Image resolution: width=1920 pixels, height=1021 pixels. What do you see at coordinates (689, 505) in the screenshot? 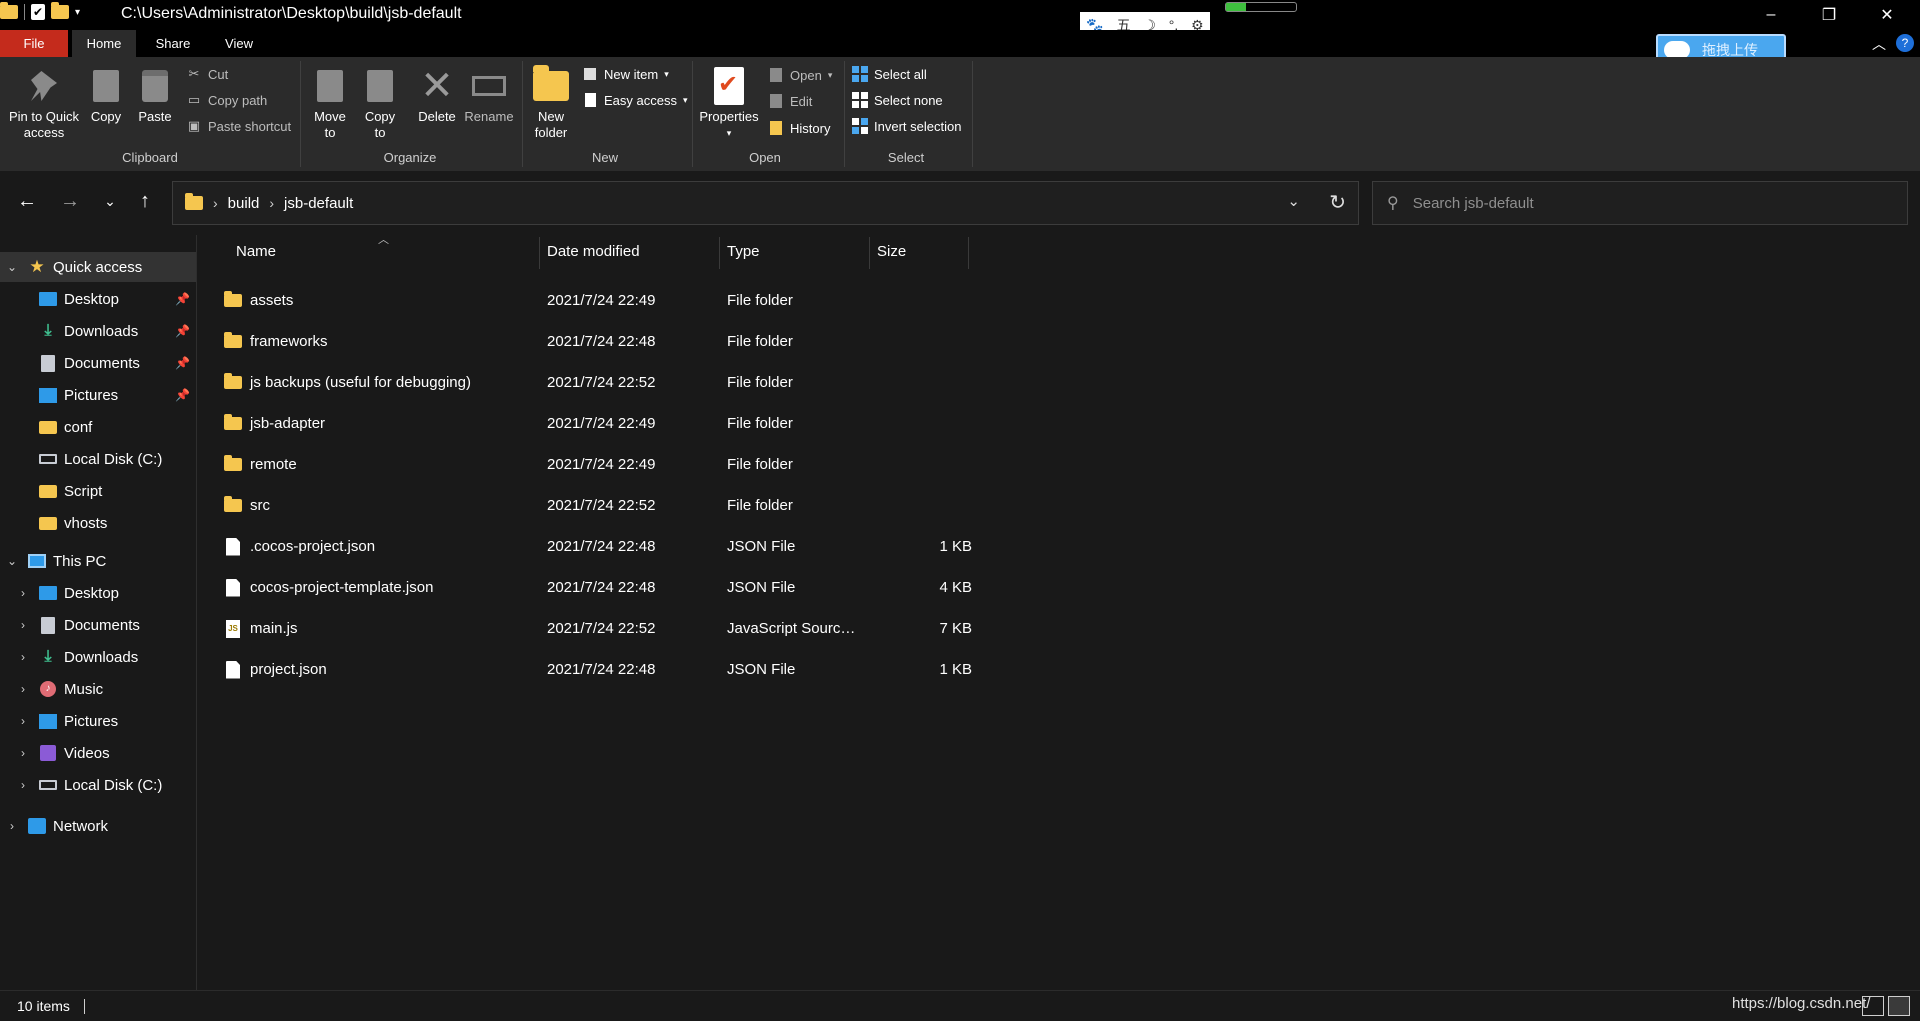
I see `table-row: src 2021/7/24 22:52 File folder` at bounding box center [689, 505].